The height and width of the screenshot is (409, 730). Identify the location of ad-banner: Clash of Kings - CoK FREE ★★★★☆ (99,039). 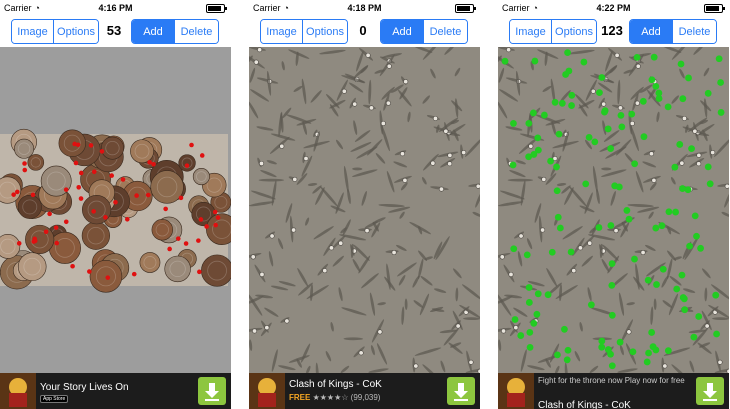
(364, 391).